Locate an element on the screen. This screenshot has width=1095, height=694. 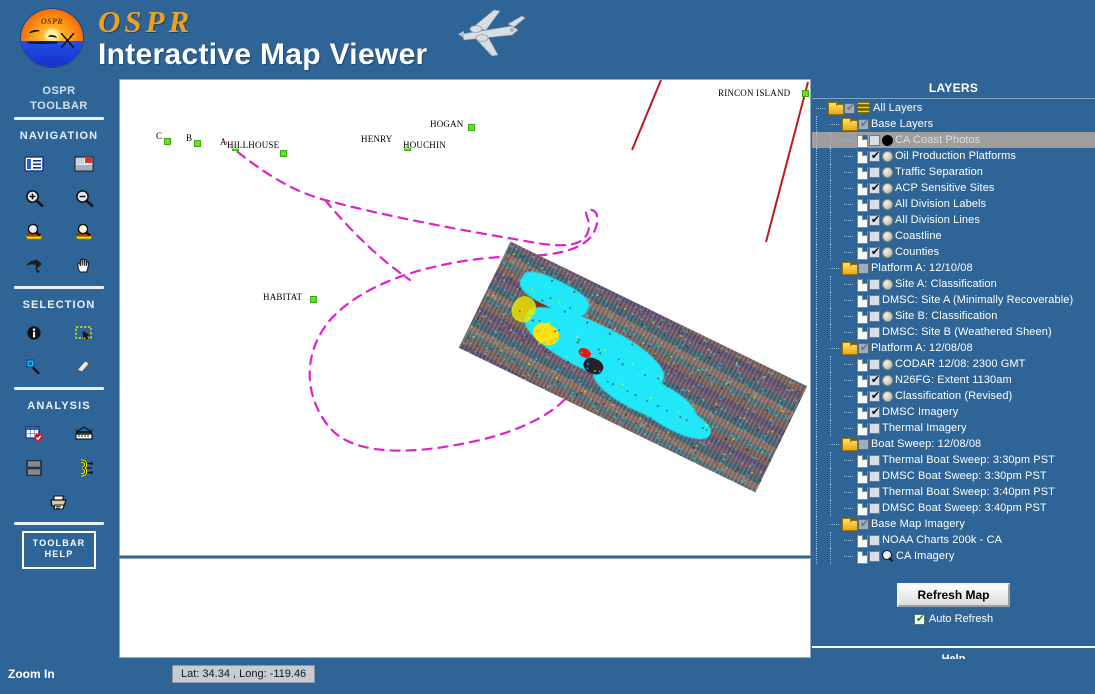
layer-row: All Division Labels is located at coordinates (953, 204).